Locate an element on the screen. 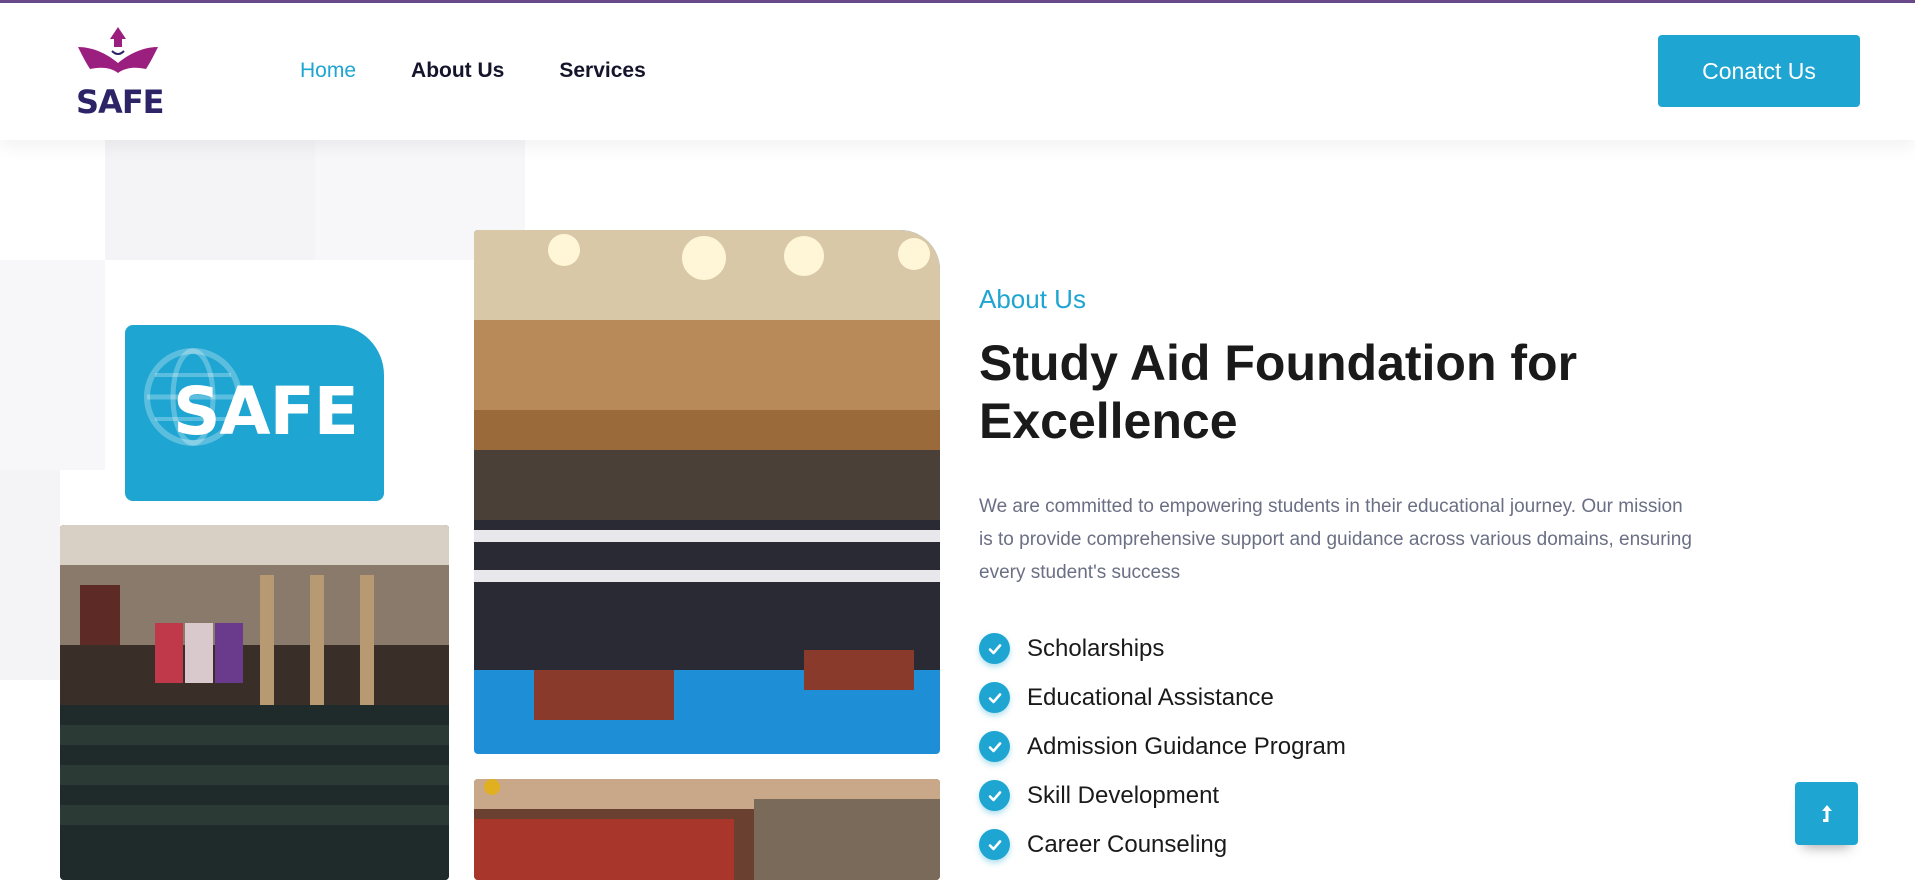 Image resolution: width=1915 pixels, height=880 pixels. feature-label: Educational Assistance is located at coordinates (1150, 697).